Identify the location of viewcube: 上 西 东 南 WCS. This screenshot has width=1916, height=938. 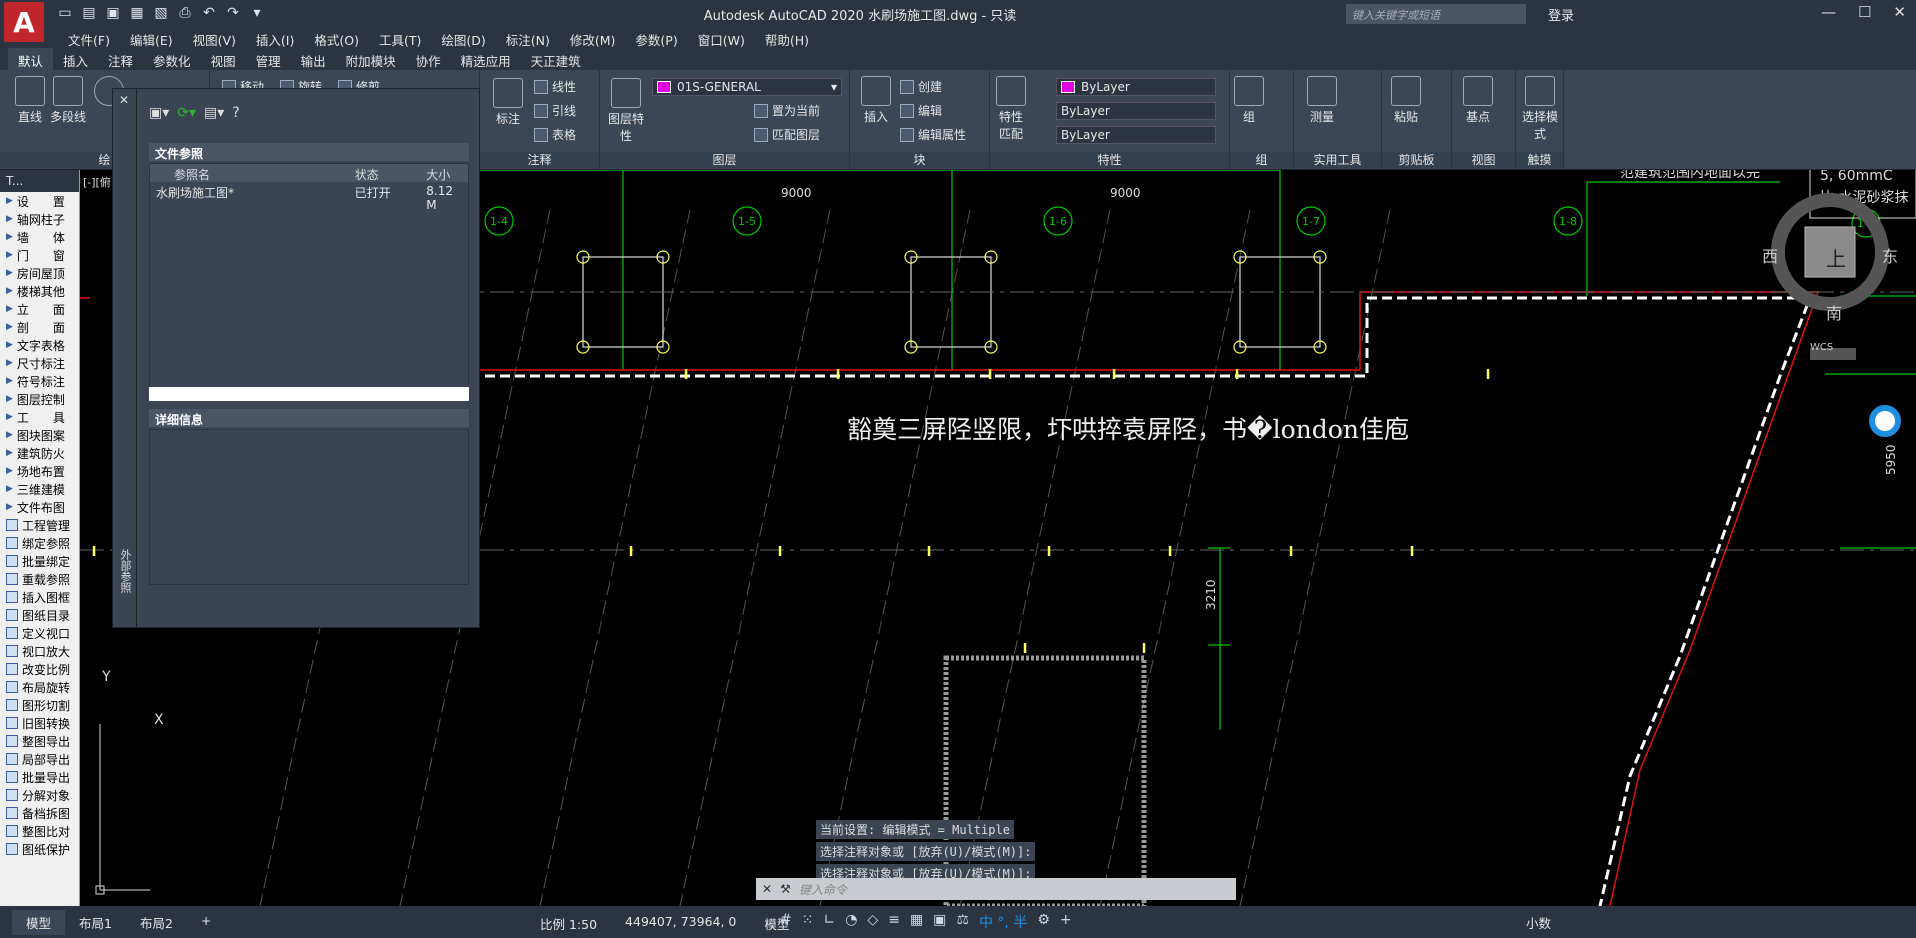
(1836, 275).